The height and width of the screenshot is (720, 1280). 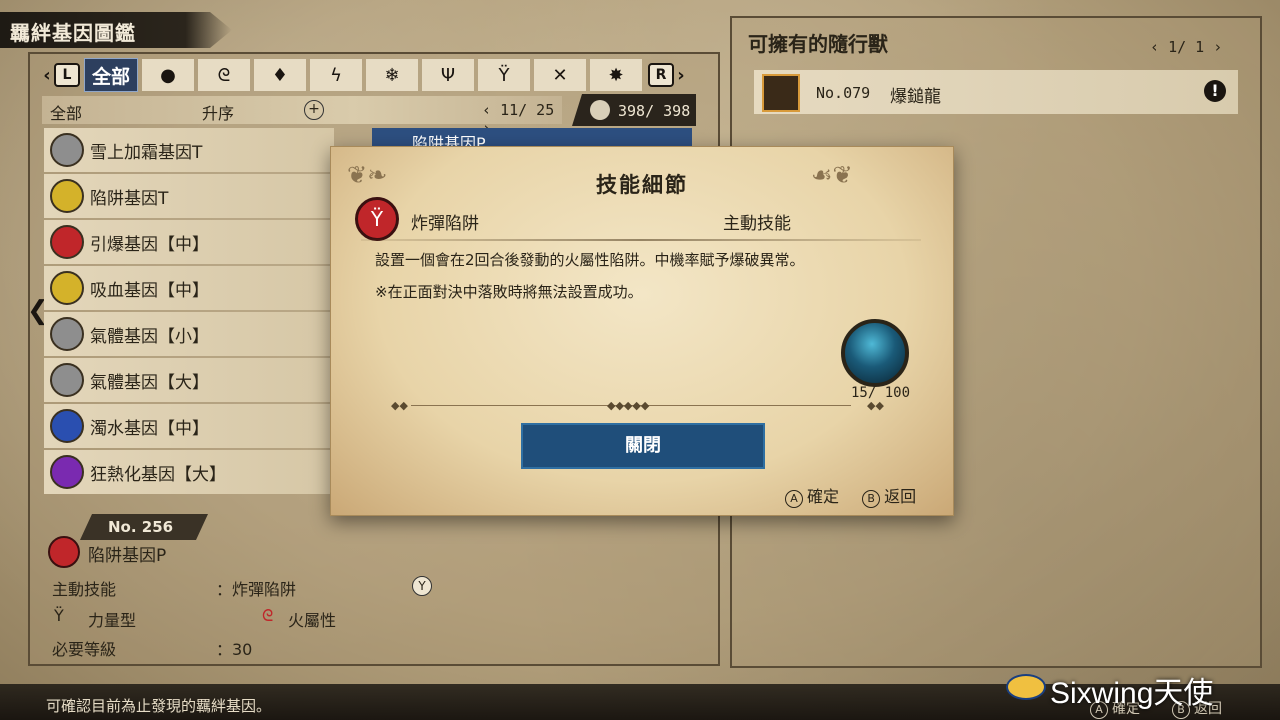 I want to click on gene-label: 濁水基因【中】, so click(x=149, y=429).